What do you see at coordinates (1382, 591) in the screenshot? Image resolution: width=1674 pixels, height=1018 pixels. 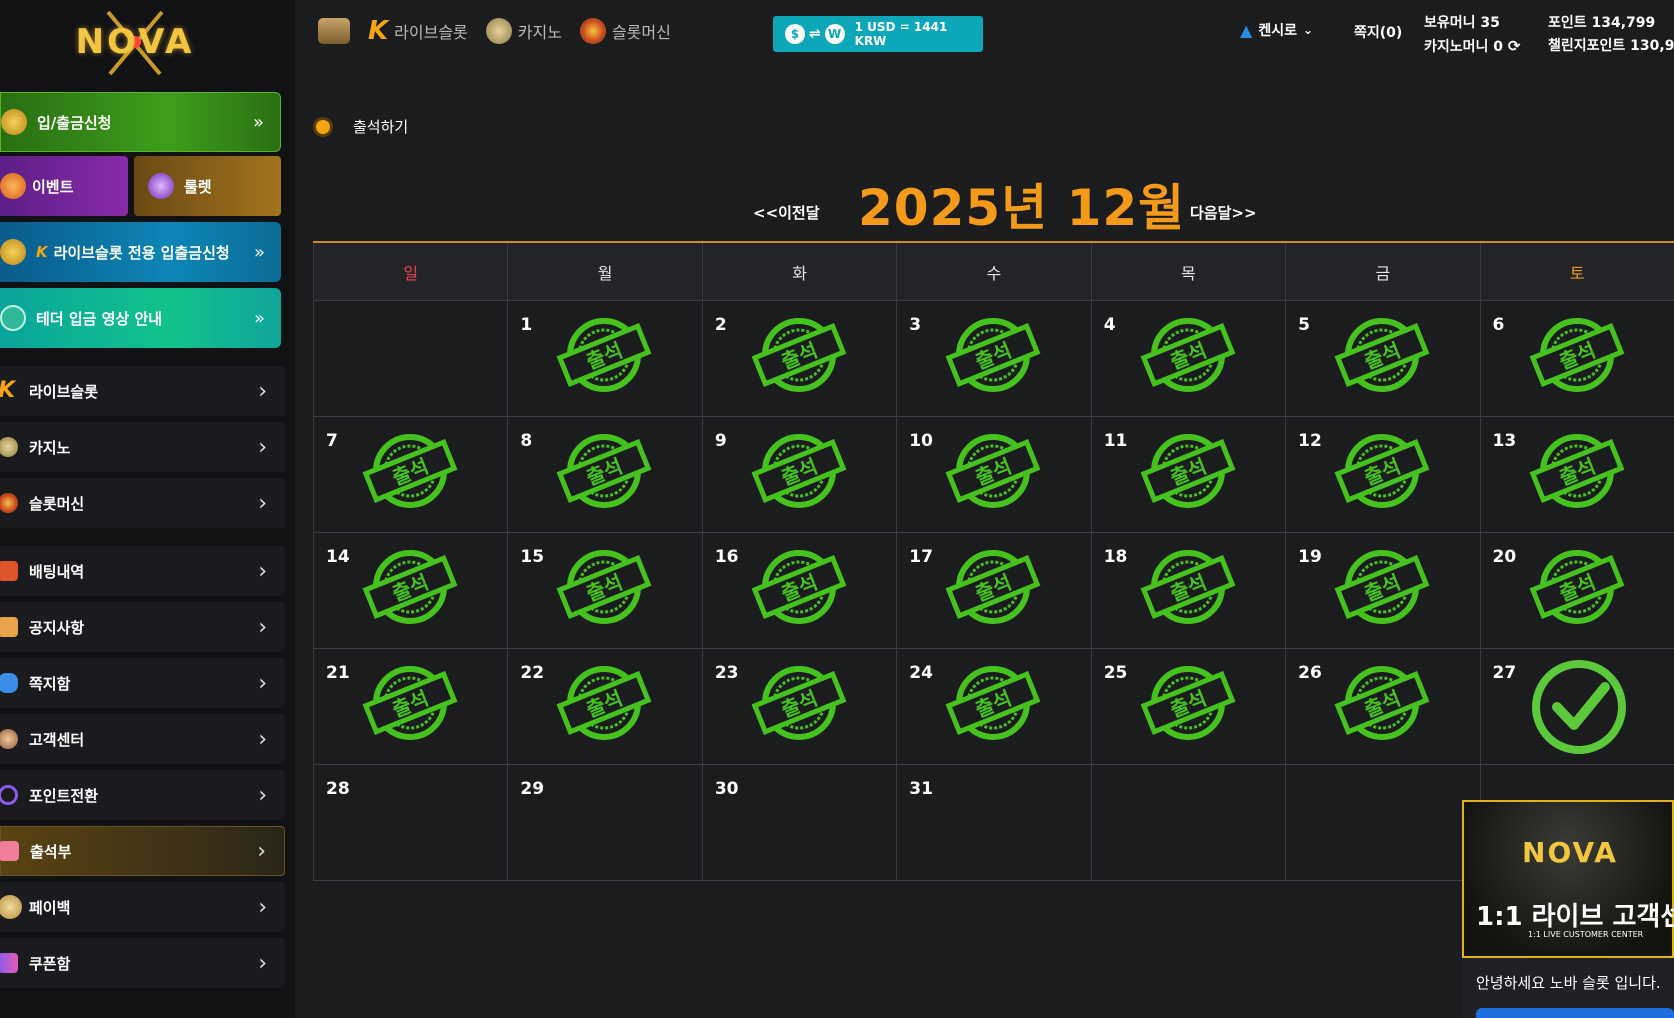 I see `calendar-day-cell: 19 출석` at bounding box center [1382, 591].